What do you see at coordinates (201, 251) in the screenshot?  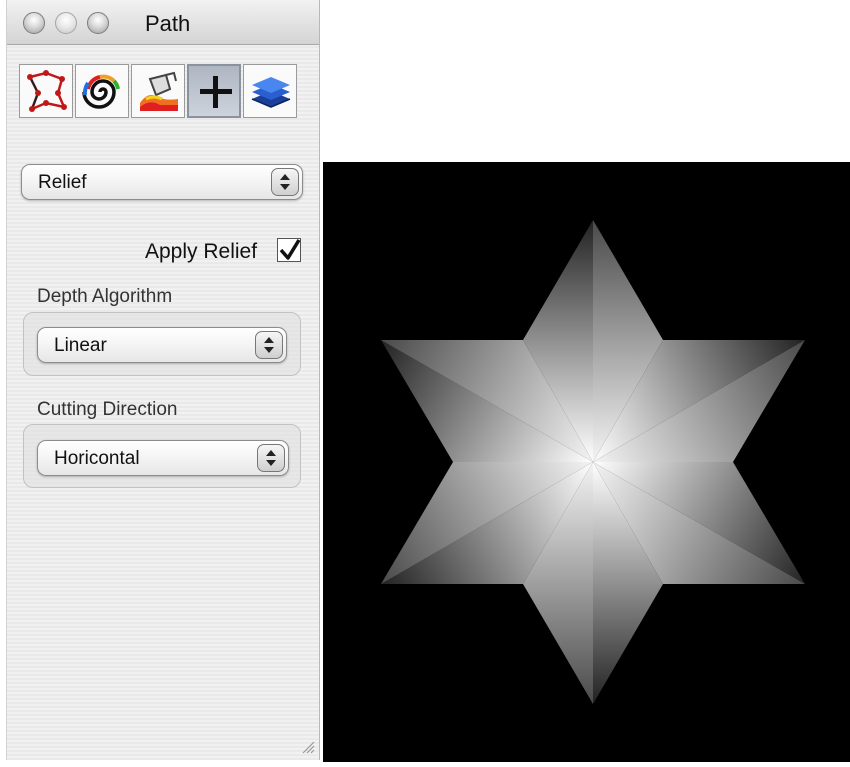 I see `apply-relief-label: Apply Relief` at bounding box center [201, 251].